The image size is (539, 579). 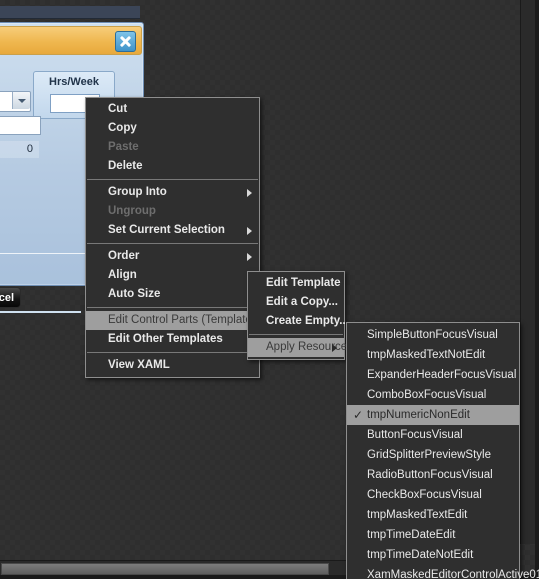 What do you see at coordinates (424, 495) in the screenshot?
I see `menu-item-label: CheckBoxFocusVisual` at bounding box center [424, 495].